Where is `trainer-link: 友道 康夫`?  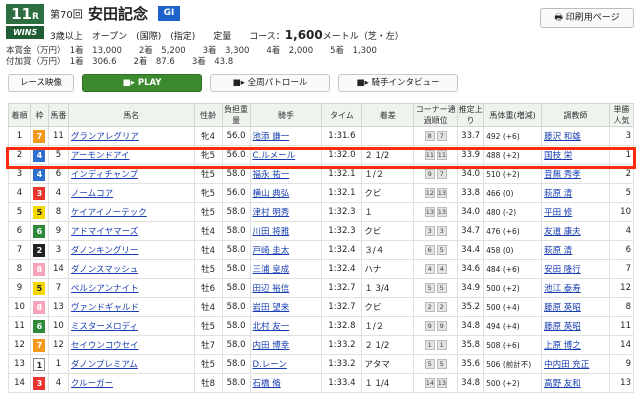 trainer-link: 友道 康夫 is located at coordinates (562, 232).